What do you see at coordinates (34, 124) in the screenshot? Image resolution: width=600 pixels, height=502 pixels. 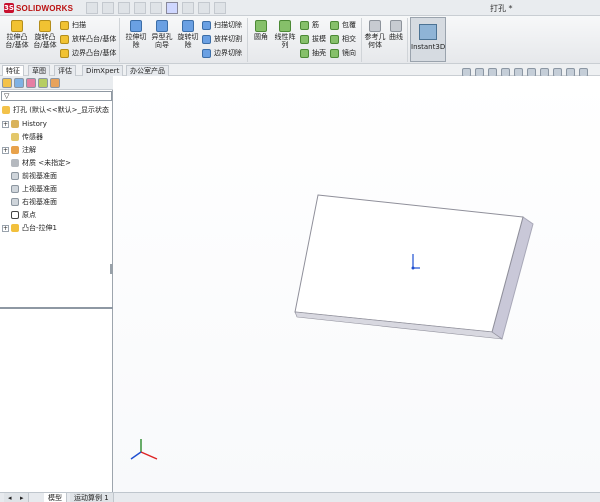 I see `tree-item-label: History` at bounding box center [34, 124].